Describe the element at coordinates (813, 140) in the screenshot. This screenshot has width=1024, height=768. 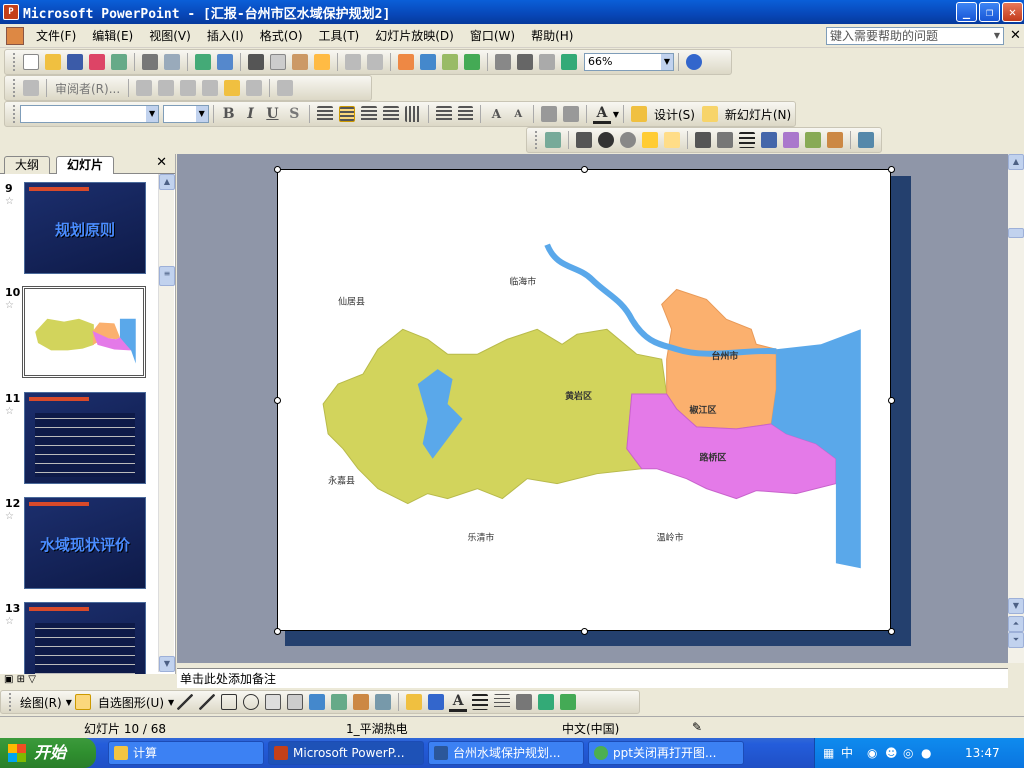
I see `format-picture-icon` at that location.